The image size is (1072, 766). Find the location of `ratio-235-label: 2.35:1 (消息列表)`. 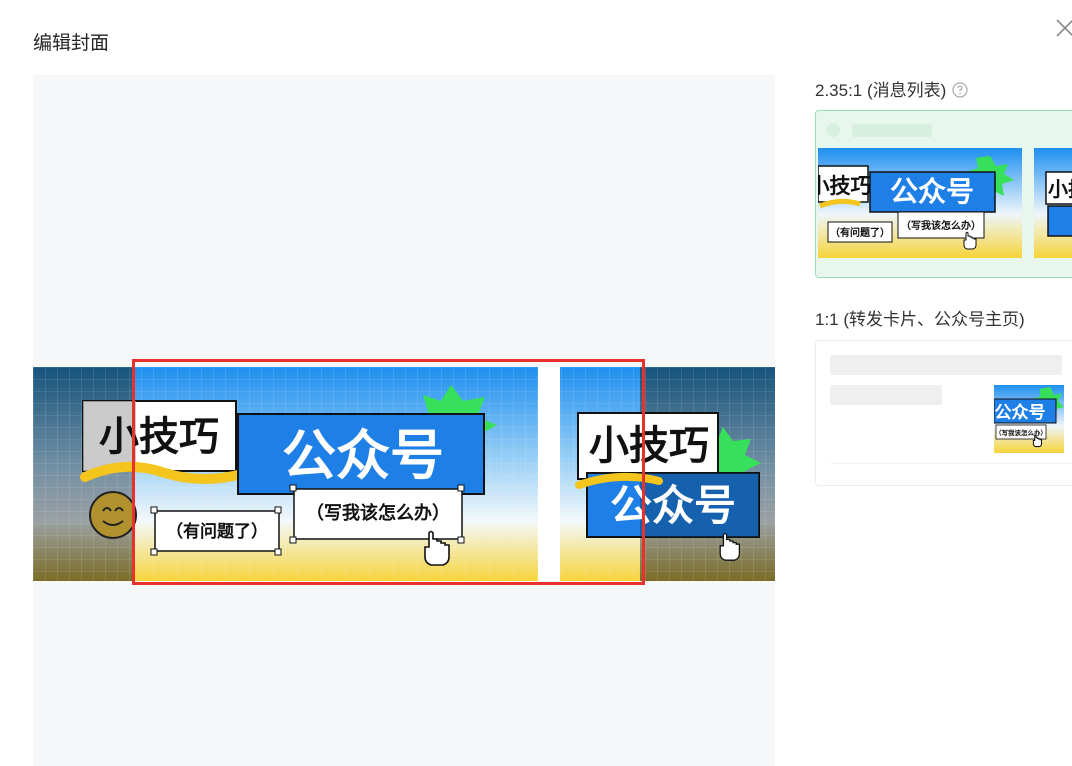

ratio-235-label: 2.35:1 (消息列表) is located at coordinates (891, 89).